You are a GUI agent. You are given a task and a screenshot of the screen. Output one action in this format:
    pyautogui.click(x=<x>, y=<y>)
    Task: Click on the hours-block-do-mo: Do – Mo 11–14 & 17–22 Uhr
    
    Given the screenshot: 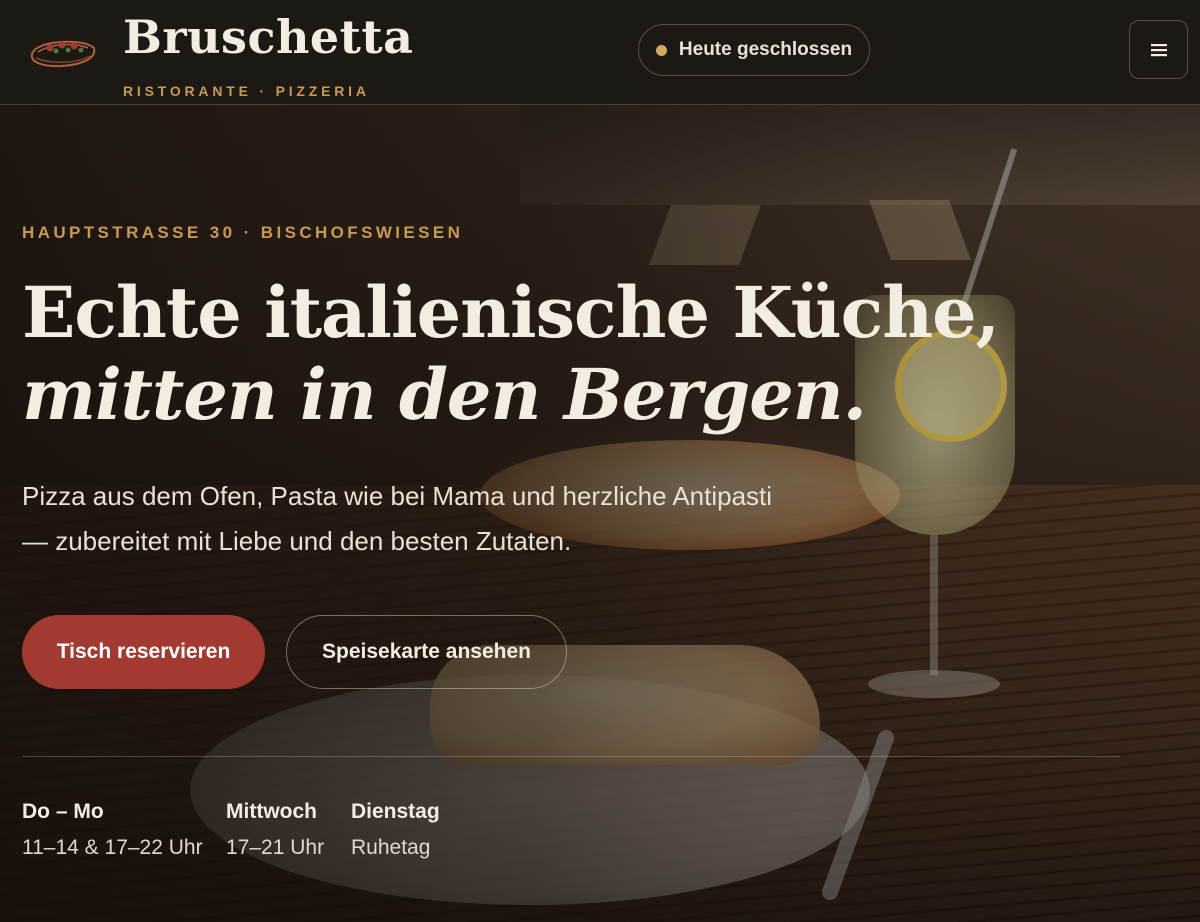 What is the action you would take?
    pyautogui.click(x=112, y=830)
    